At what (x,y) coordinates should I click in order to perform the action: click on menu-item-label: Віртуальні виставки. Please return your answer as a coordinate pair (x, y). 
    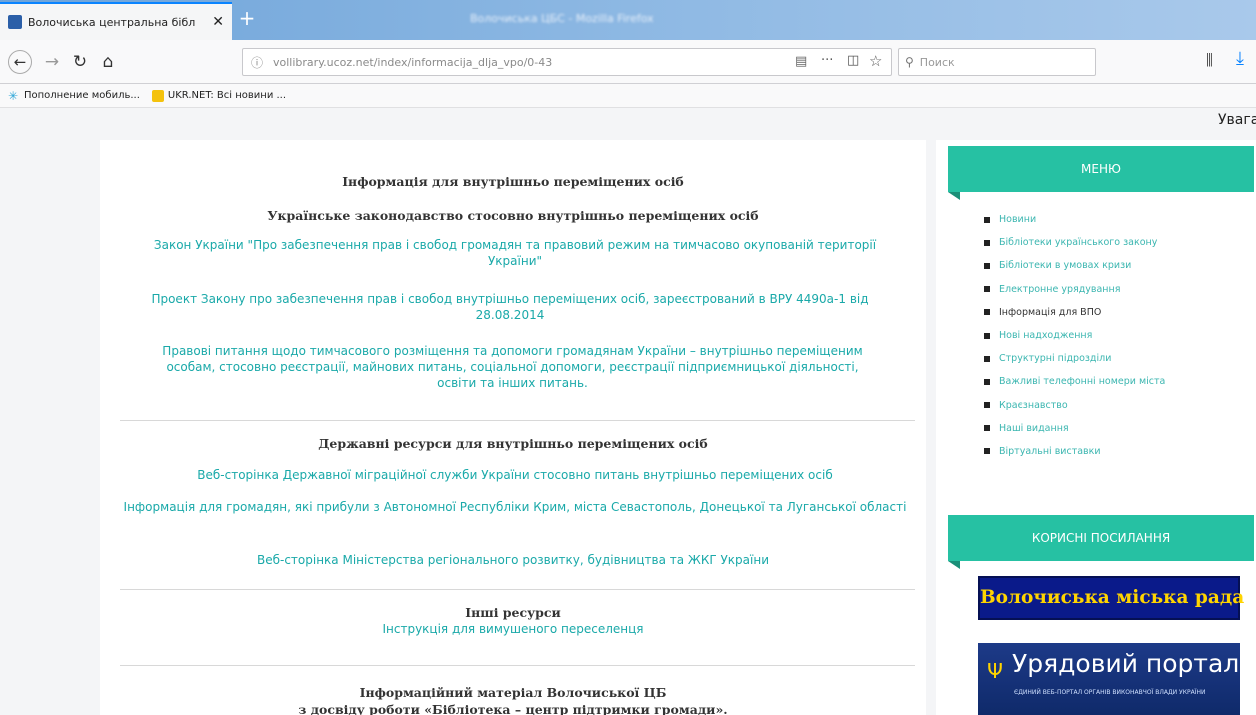
    Looking at the image, I should click on (1050, 451).